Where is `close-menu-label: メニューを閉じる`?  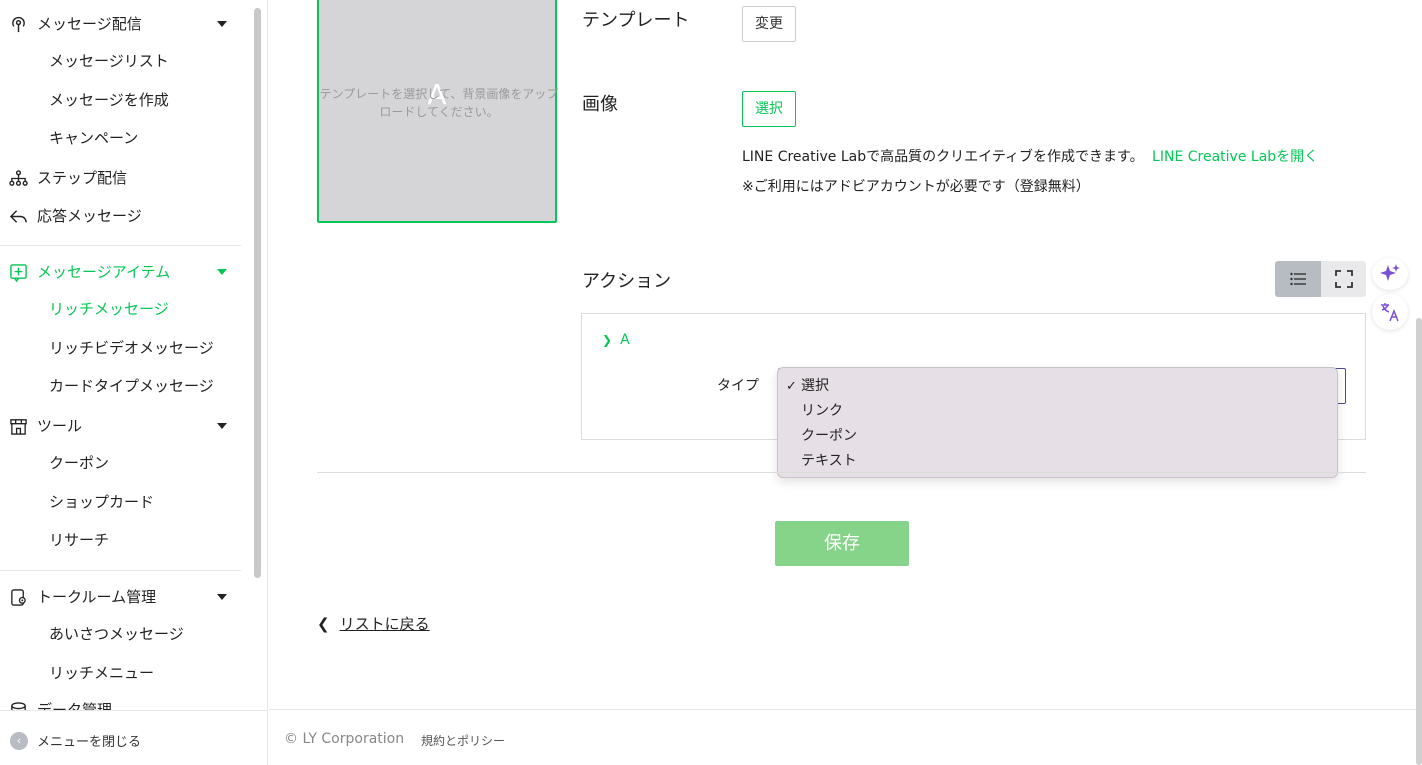 close-menu-label: メニューを閉じる is located at coordinates (89, 742).